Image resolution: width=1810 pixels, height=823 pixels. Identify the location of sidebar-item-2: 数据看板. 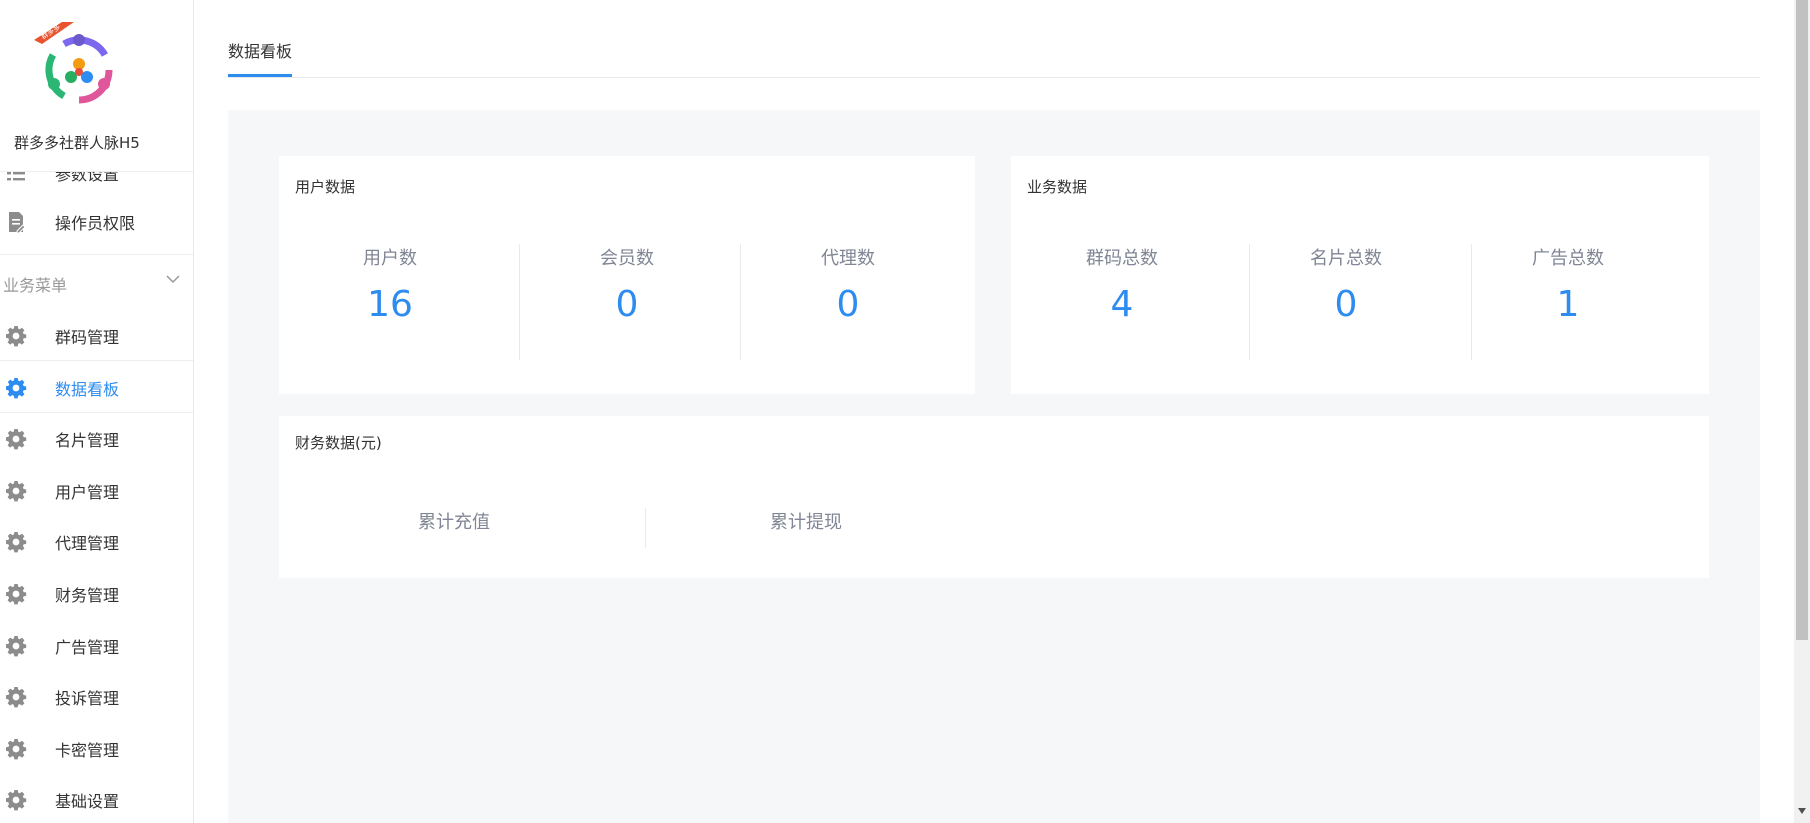
(96, 388).